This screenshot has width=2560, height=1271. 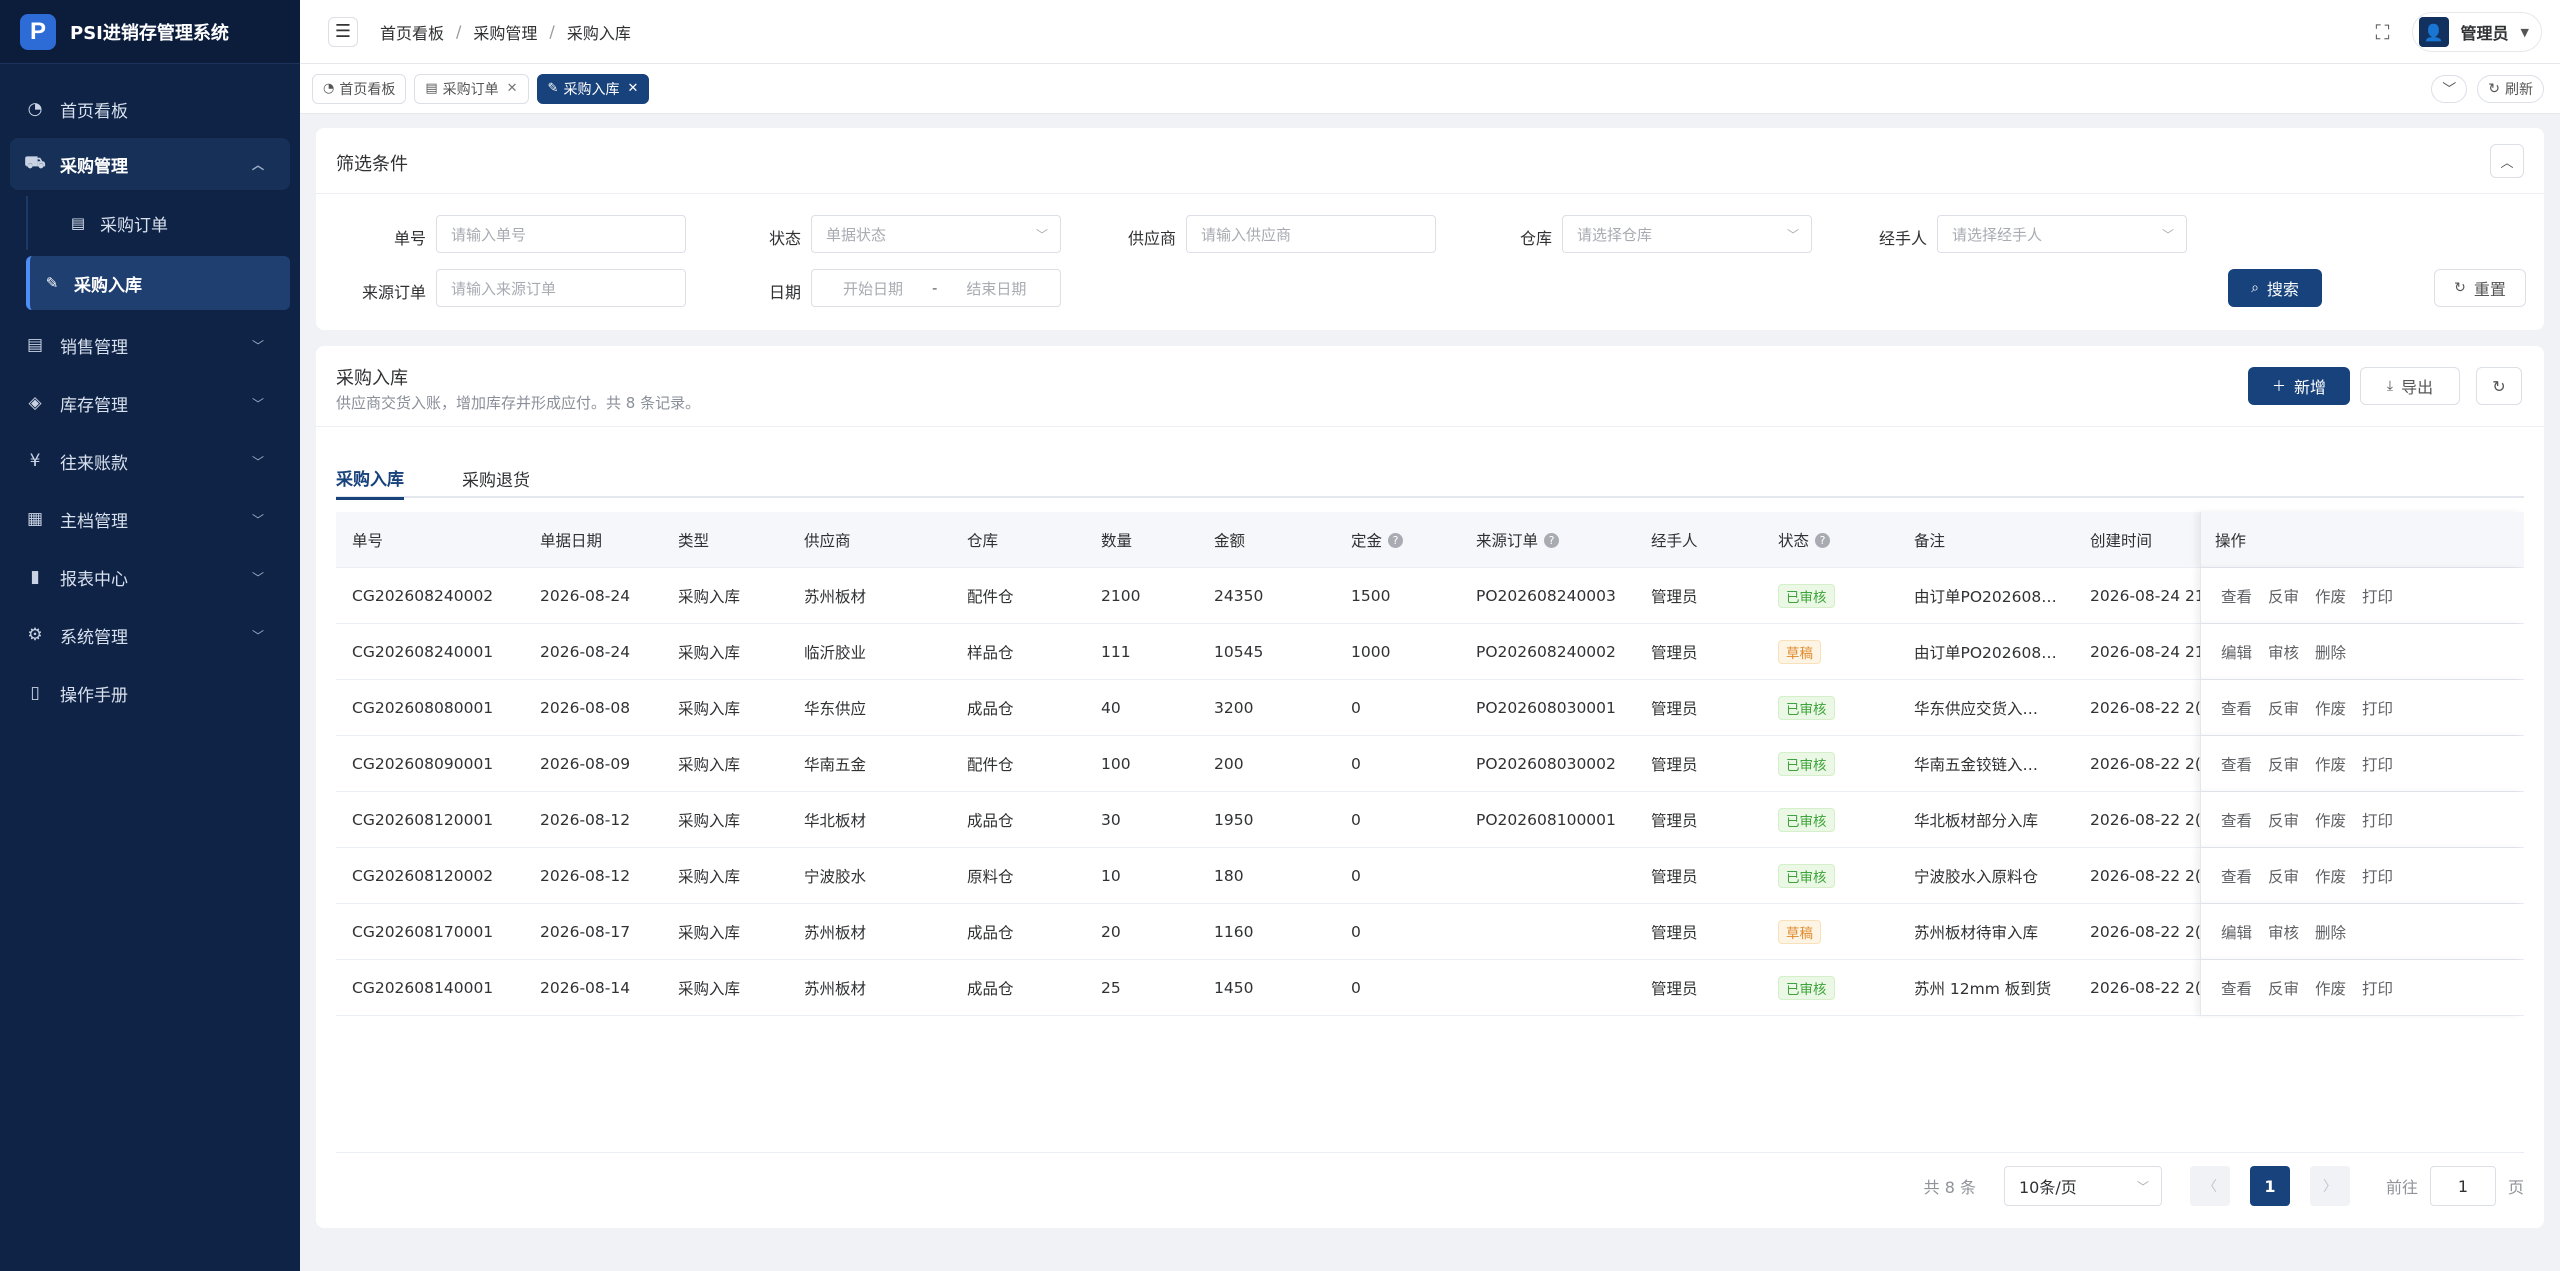 What do you see at coordinates (561, 288) in the screenshot?
I see `source-order-input: 请输入来源订单` at bounding box center [561, 288].